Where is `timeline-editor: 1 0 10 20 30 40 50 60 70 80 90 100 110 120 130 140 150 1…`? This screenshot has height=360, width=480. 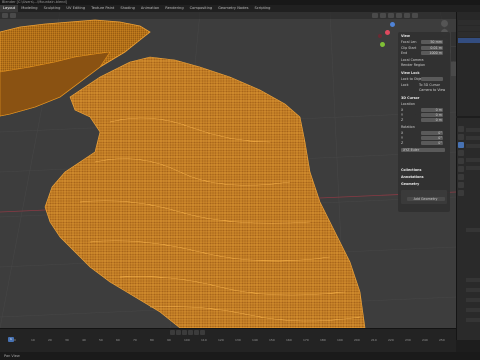
timeline-editor: 1 0 10 20 30 40 50 60 70 80 90 100 110 120 130 140 150 1… is located at coordinates (228, 340).